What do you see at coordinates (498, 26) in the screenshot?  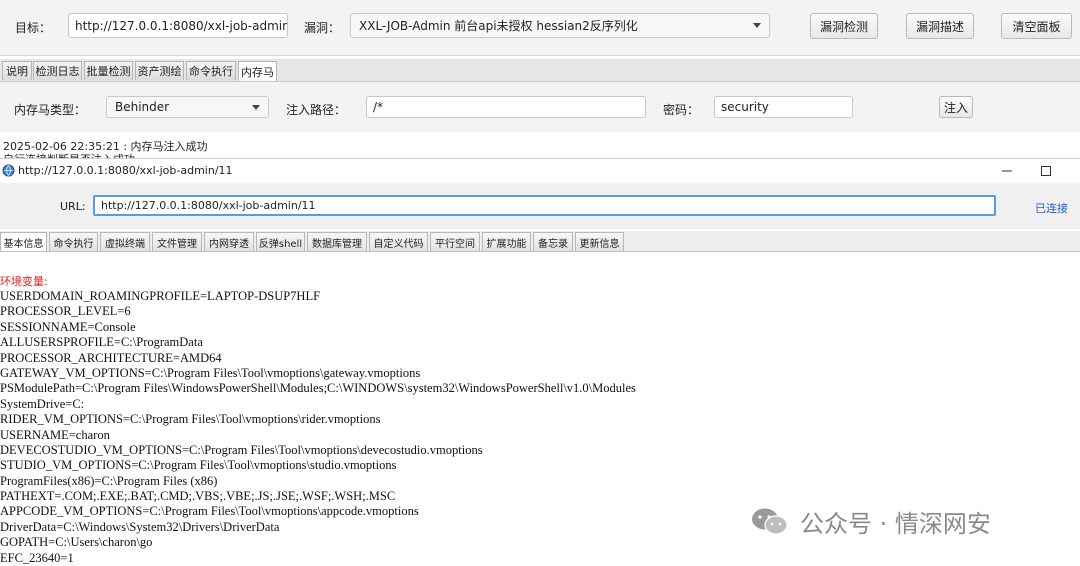 I see `vuln-select-value: XXL-JOB-Admin 前台api未授权 hessian2反序列化` at bounding box center [498, 26].